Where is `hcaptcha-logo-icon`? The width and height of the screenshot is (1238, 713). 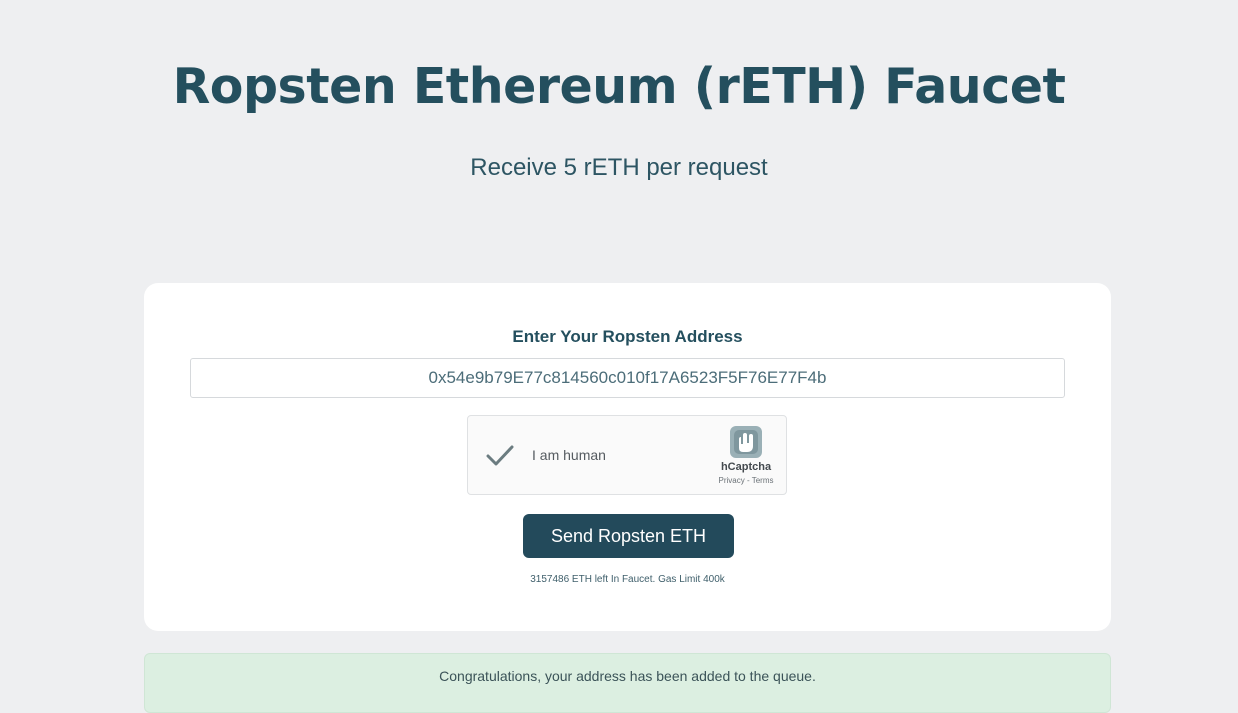
hcaptcha-logo-icon is located at coordinates (746, 442).